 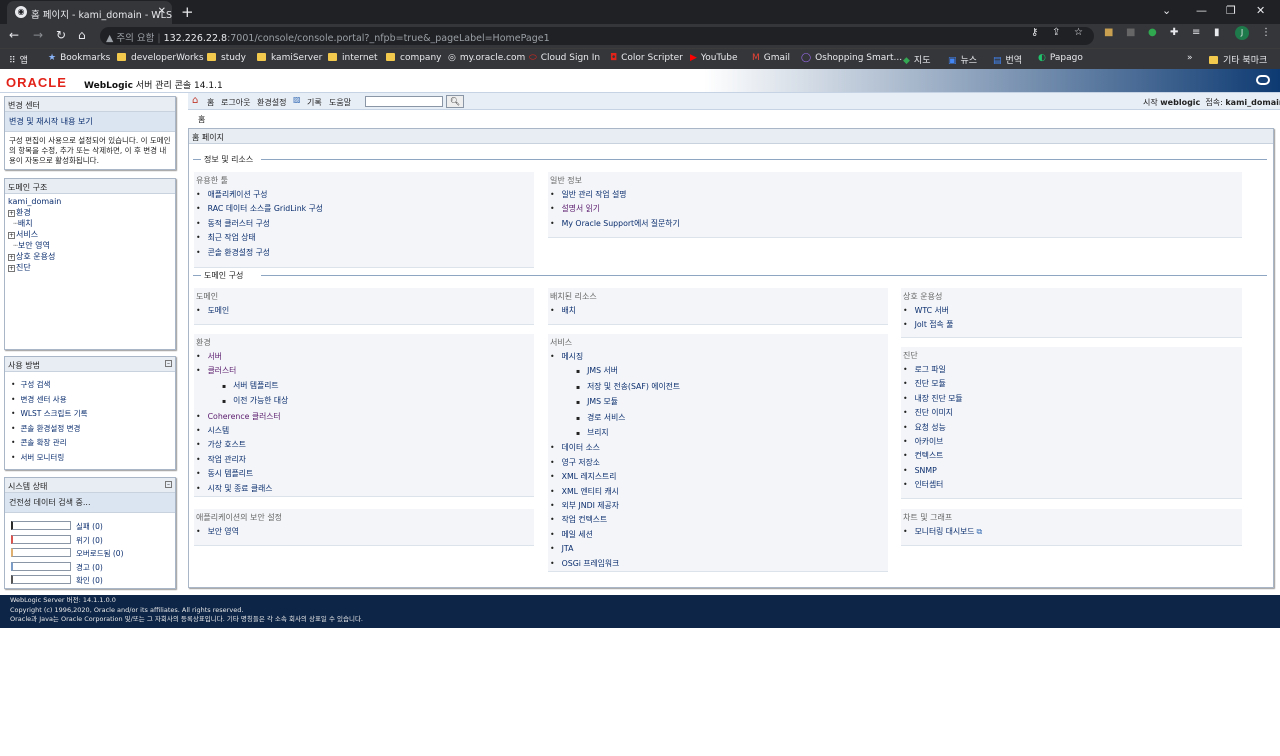 What do you see at coordinates (79, 58) in the screenshot?
I see `bookmark-item: ★ Bookmarks` at bounding box center [79, 58].